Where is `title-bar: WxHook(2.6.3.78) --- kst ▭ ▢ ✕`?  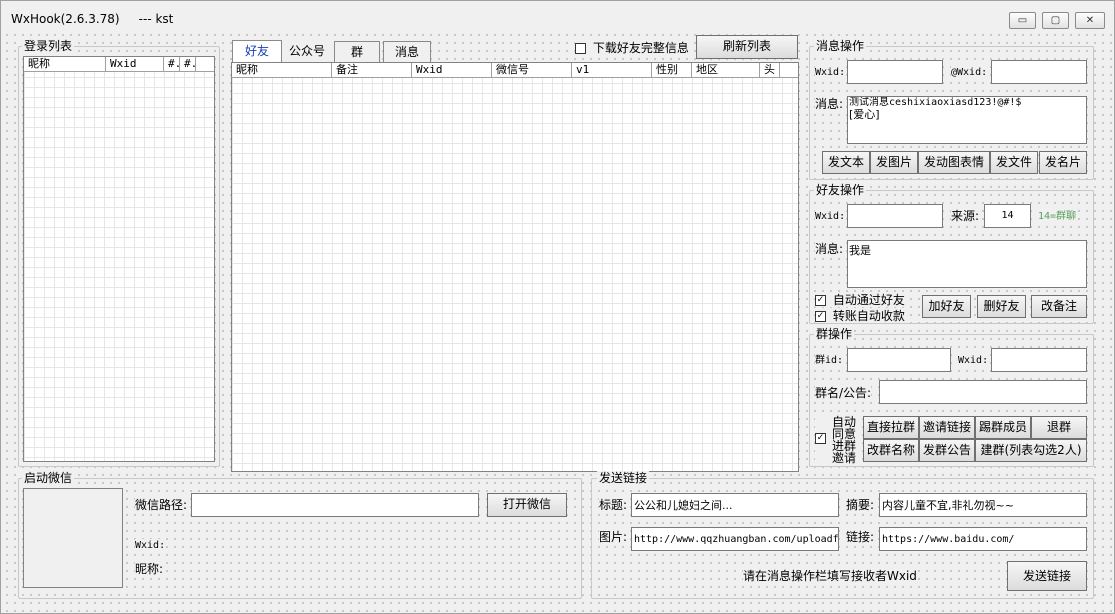 title-bar: WxHook(2.6.3.78) --- kst ▭ ▢ ✕ is located at coordinates (558, 16).